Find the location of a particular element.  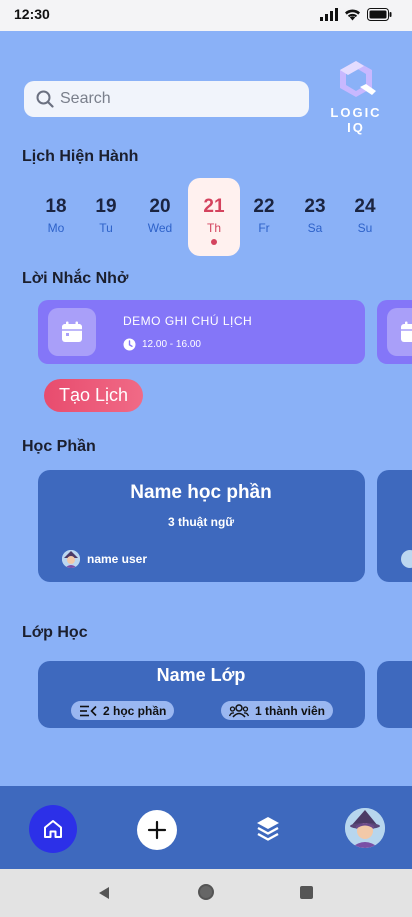

clock-icon is located at coordinates (129, 344).